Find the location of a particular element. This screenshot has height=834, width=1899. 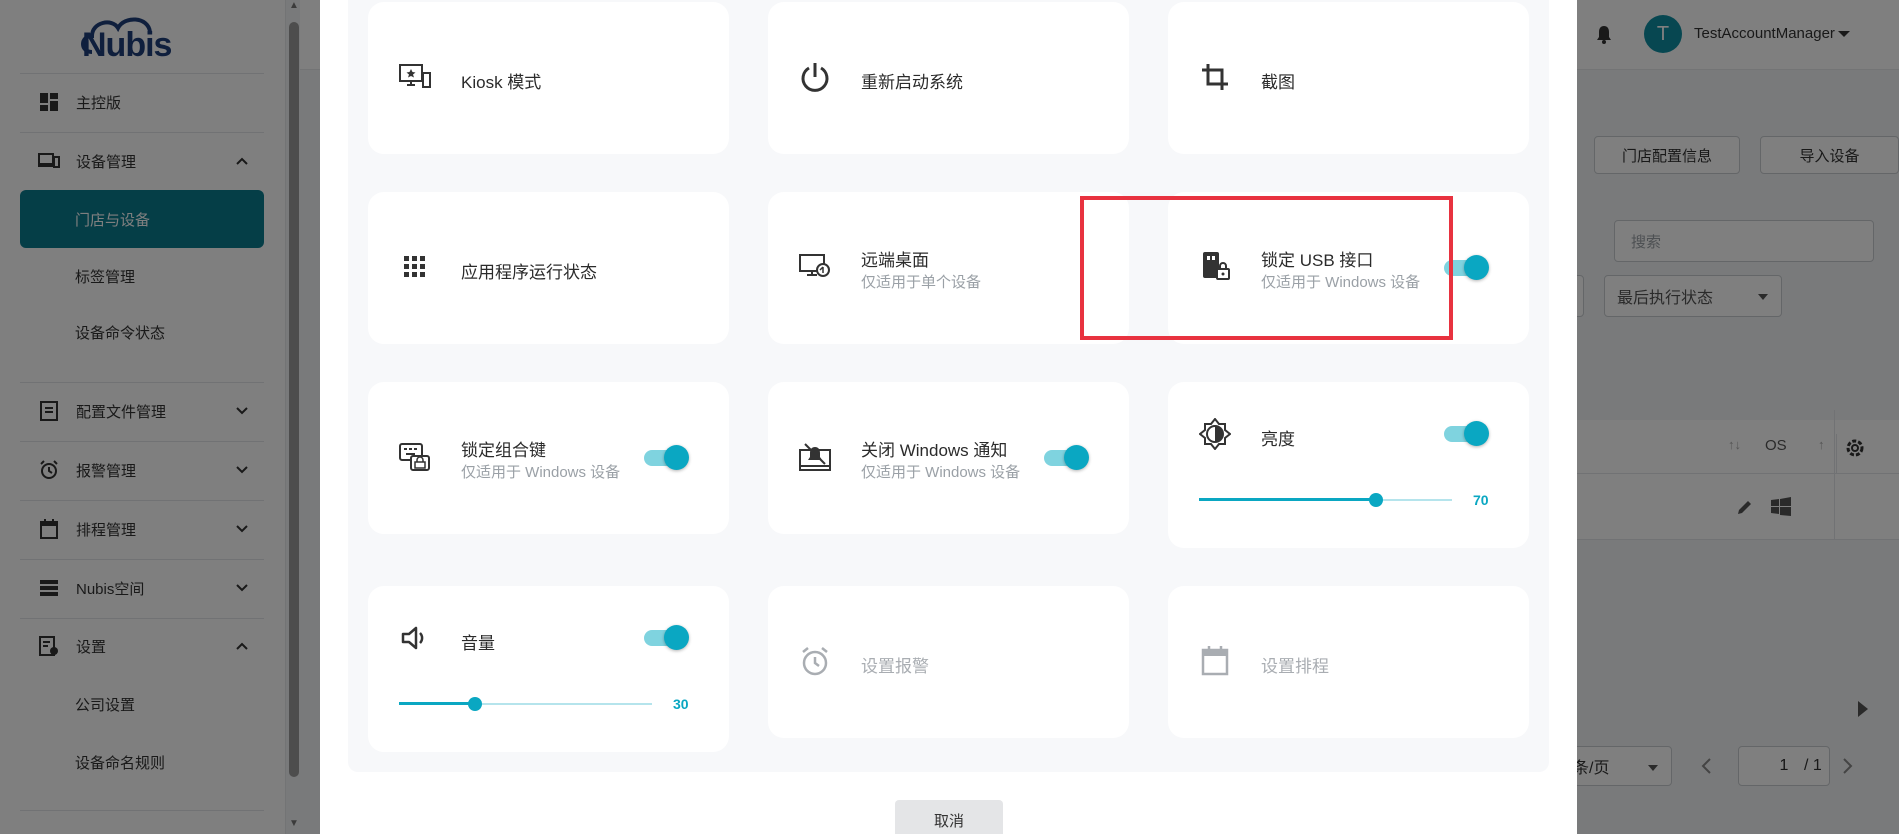

card-title: 设置排程 is located at coordinates (1295, 666).